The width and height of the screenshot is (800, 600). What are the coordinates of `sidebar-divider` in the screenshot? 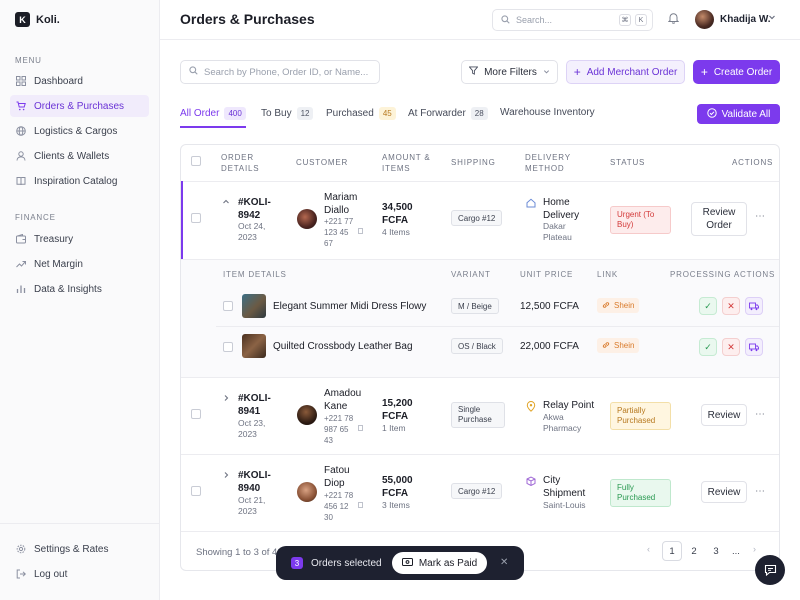 It's located at (79, 523).